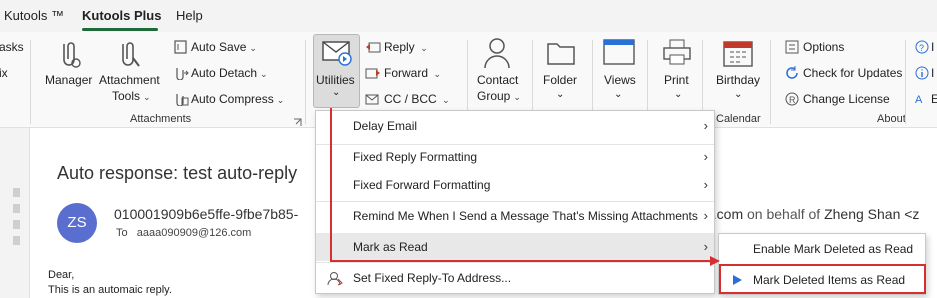 This screenshot has height=298, width=937. I want to click on auto-detach-button: Auto Detach ⌄, so click(229, 73).